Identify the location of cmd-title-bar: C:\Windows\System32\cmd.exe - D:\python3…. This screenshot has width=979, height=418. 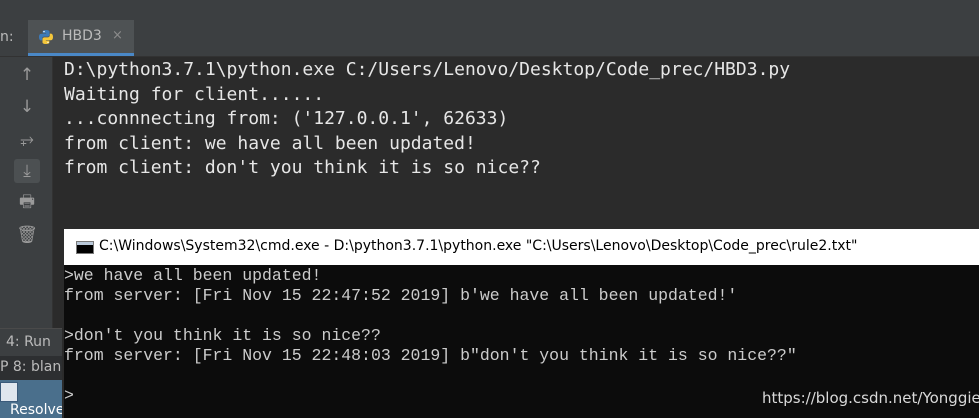
(521, 247).